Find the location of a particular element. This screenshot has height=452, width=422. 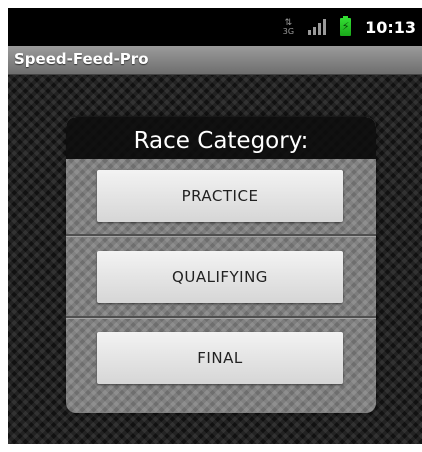

status-bar: ⇅ 3G 10:13 is located at coordinates (215, 27).